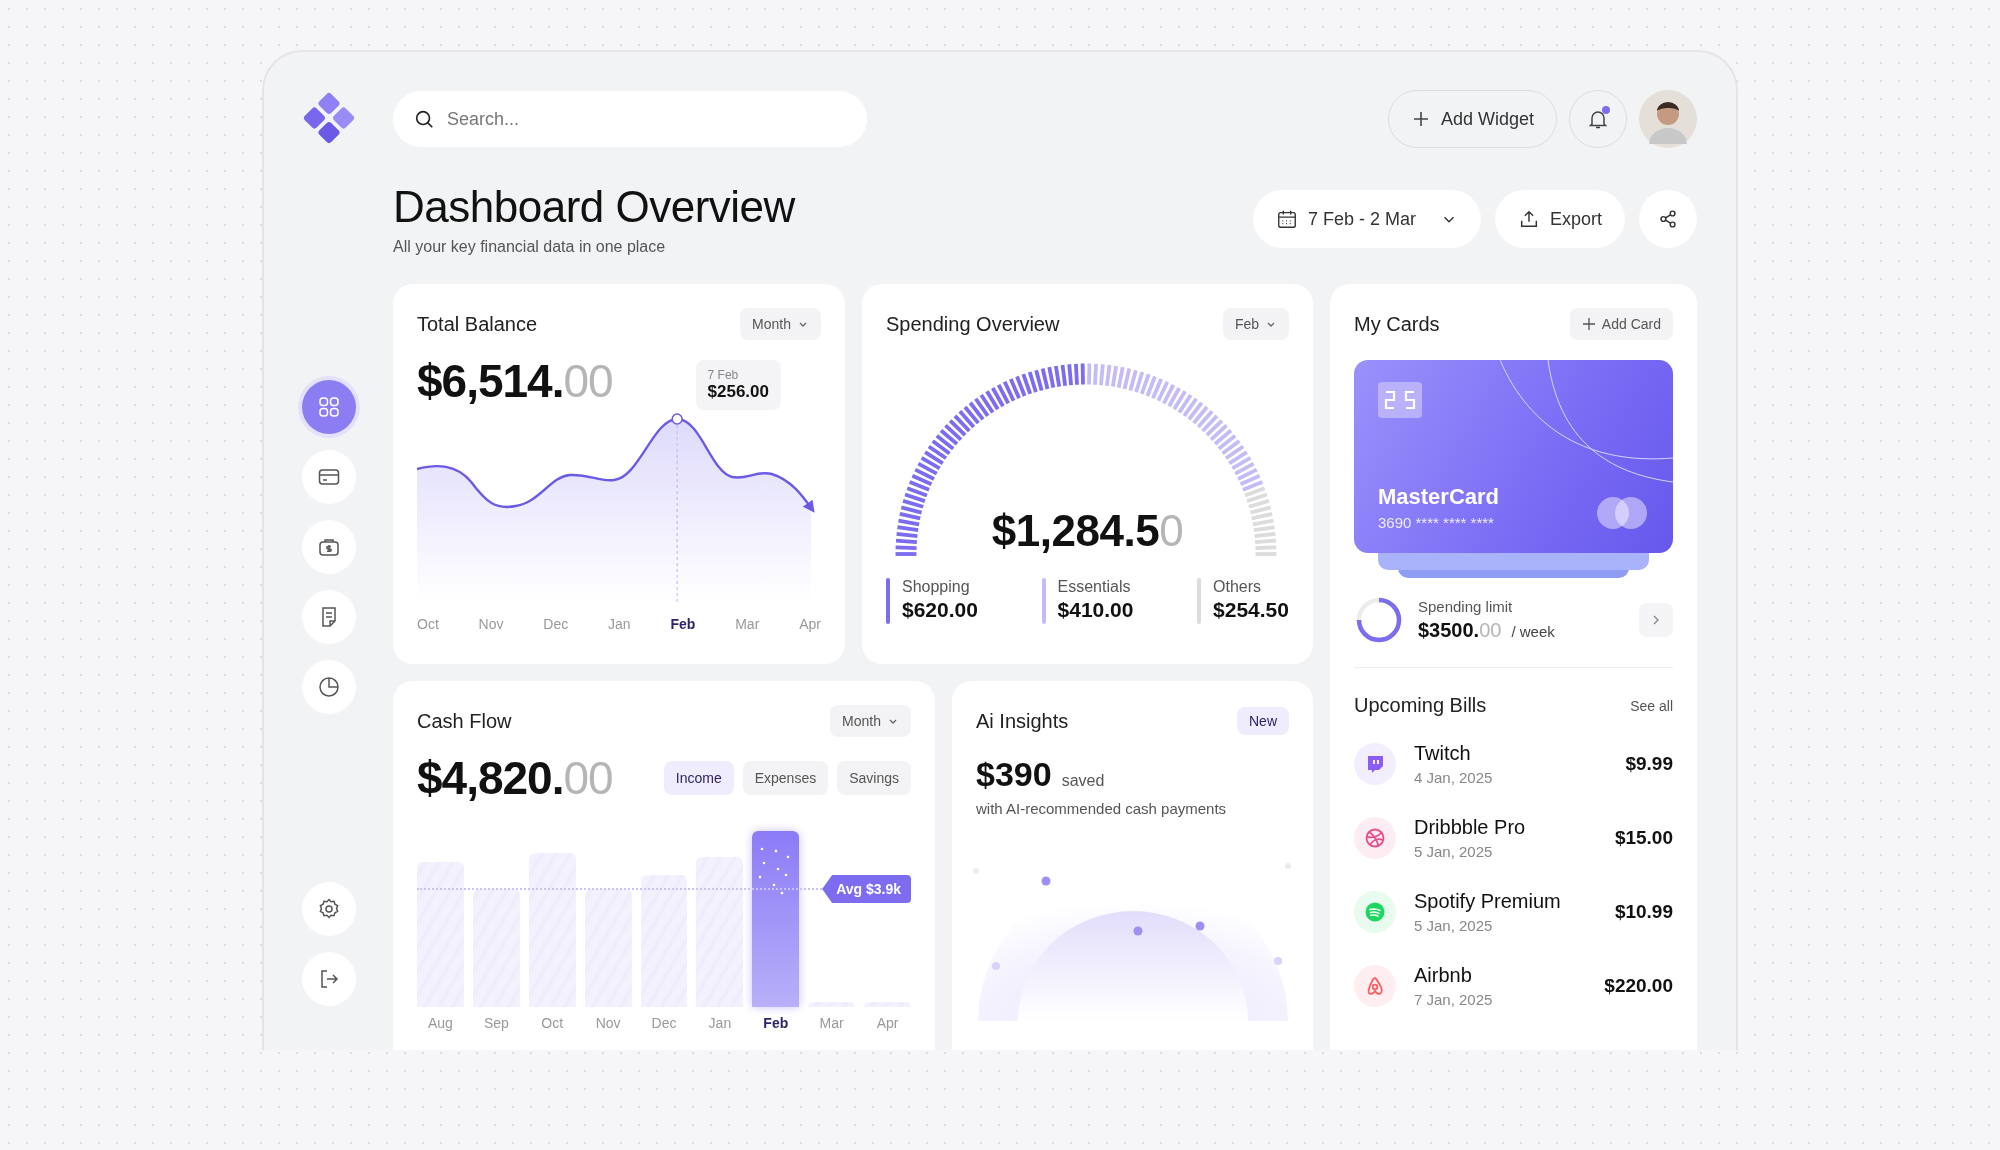 The height and width of the screenshot is (1150, 2000). What do you see at coordinates (515, 778) in the screenshot?
I see `cash-flow-amount: $4,820.00` at bounding box center [515, 778].